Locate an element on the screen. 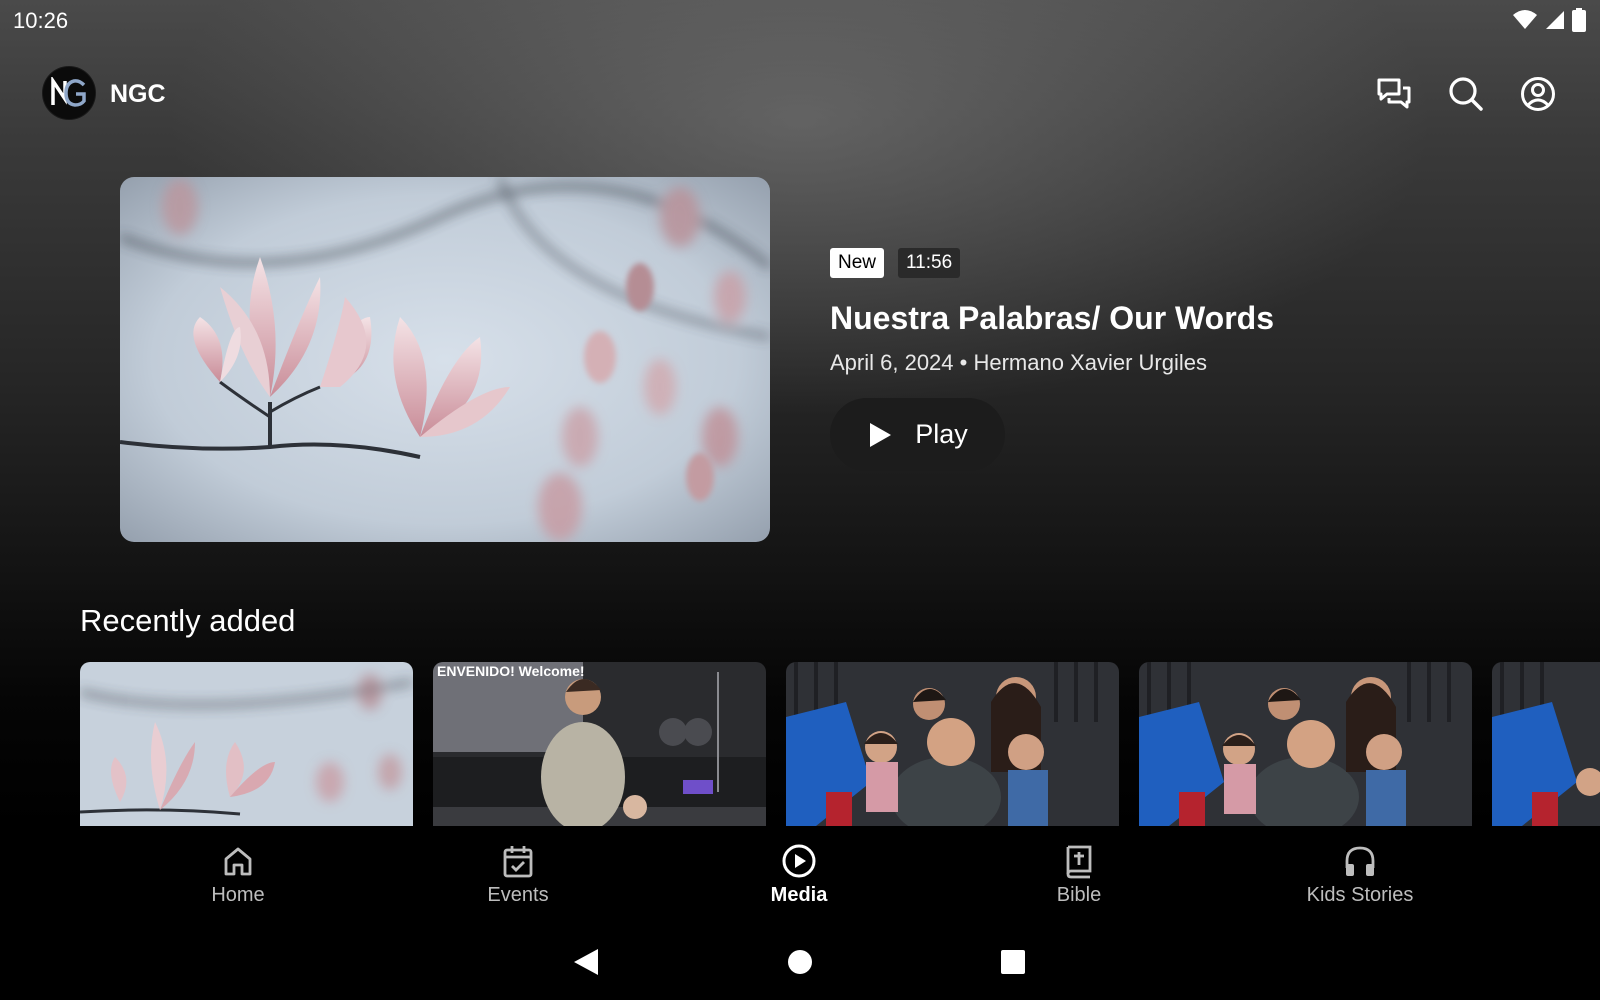  chat-icon is located at coordinates (1394, 93).